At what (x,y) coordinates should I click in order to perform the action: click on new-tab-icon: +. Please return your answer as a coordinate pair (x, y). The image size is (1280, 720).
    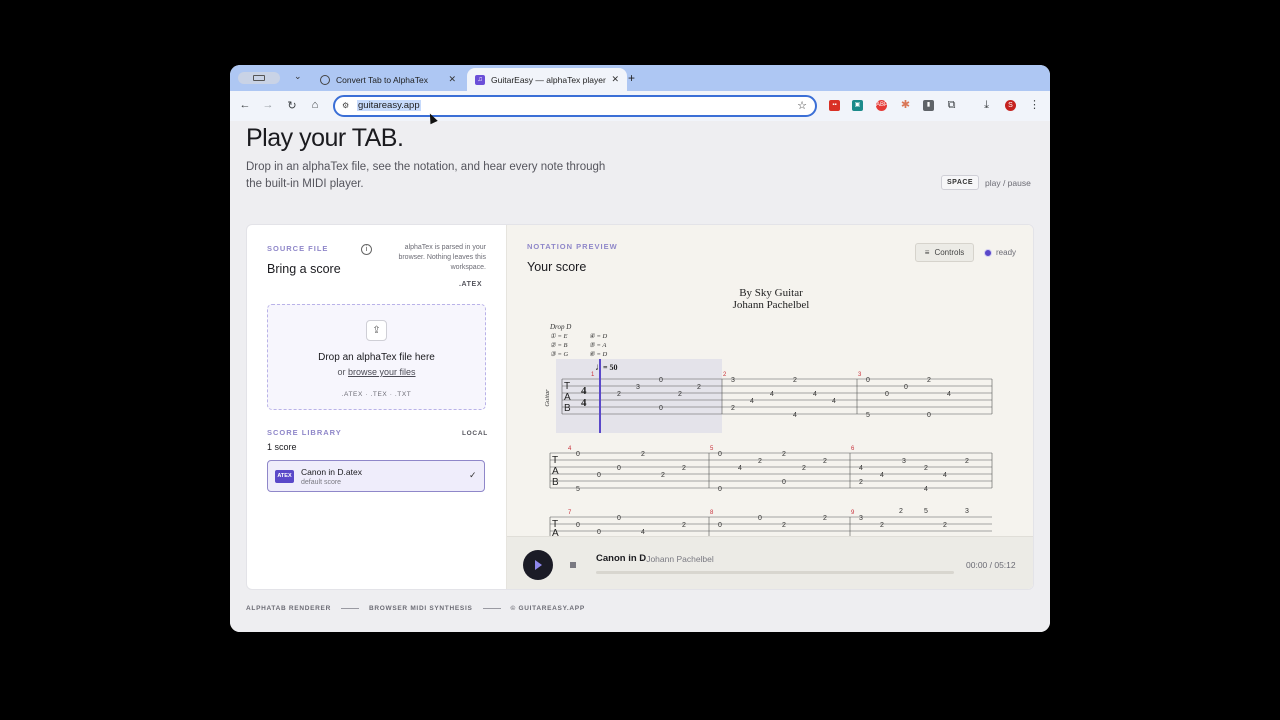
    Looking at the image, I should click on (631, 78).